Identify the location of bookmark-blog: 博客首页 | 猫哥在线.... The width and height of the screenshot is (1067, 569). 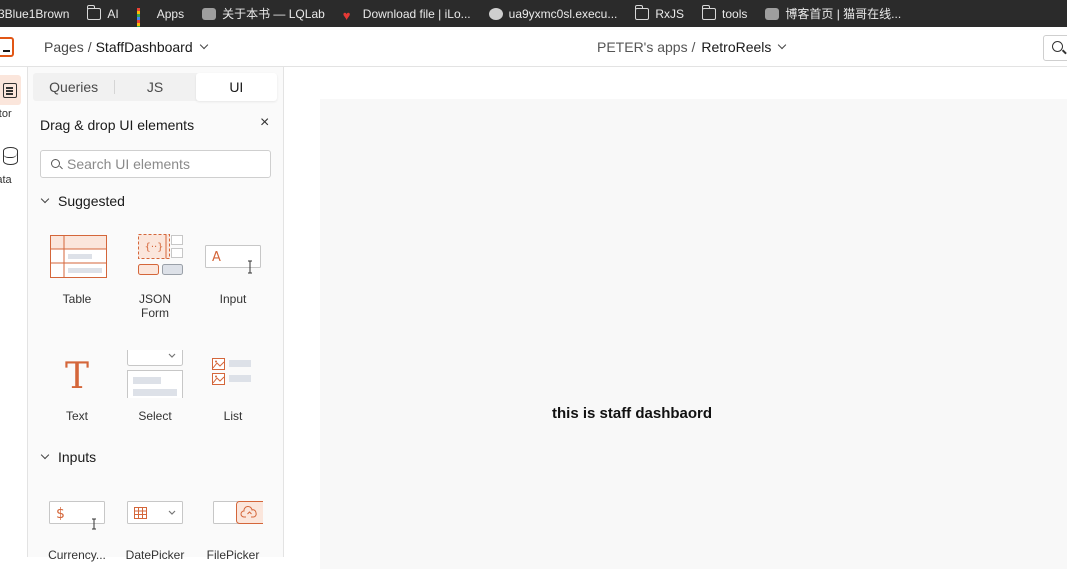
(833, 13).